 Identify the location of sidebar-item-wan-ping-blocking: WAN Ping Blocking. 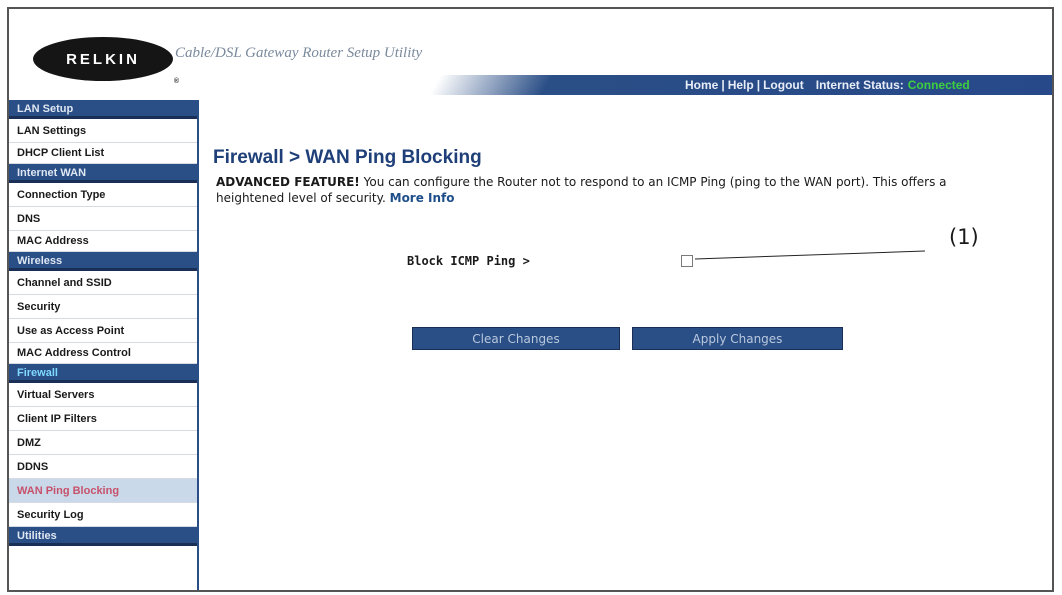
(103, 491).